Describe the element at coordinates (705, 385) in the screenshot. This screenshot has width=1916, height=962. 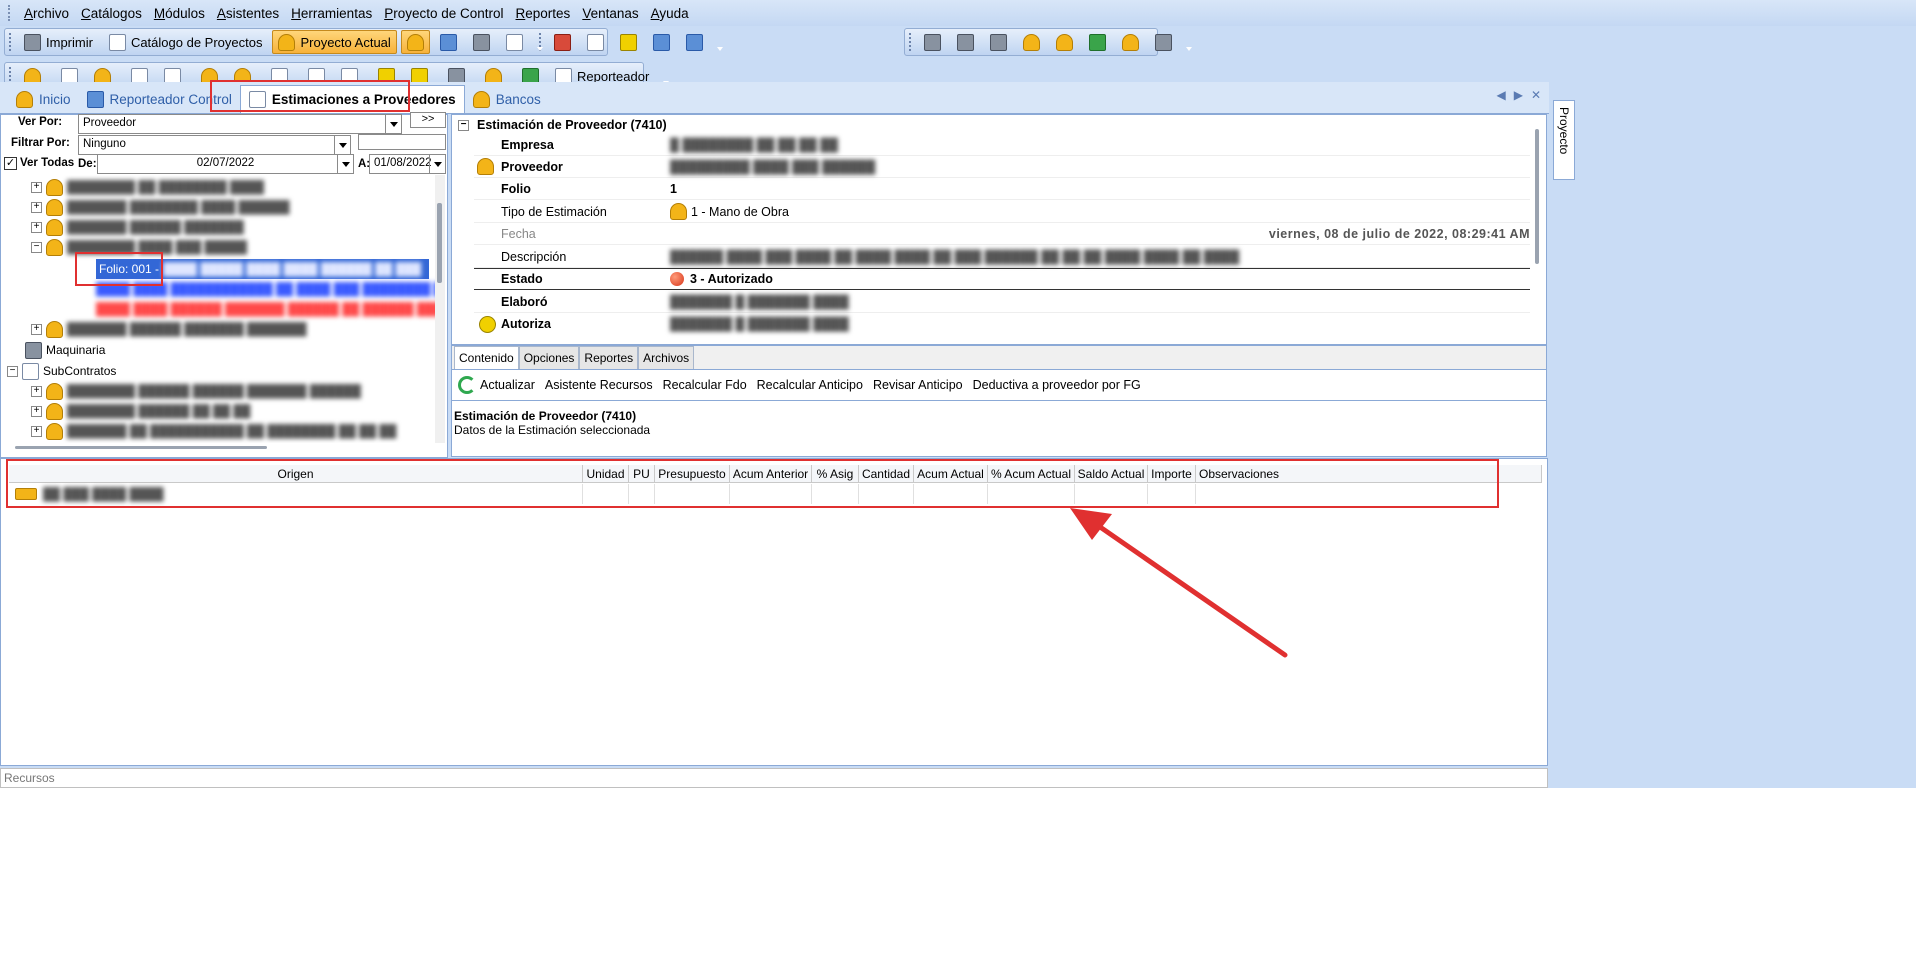
I see `recalcular-fdo-button: Recalcular Fdo` at that location.